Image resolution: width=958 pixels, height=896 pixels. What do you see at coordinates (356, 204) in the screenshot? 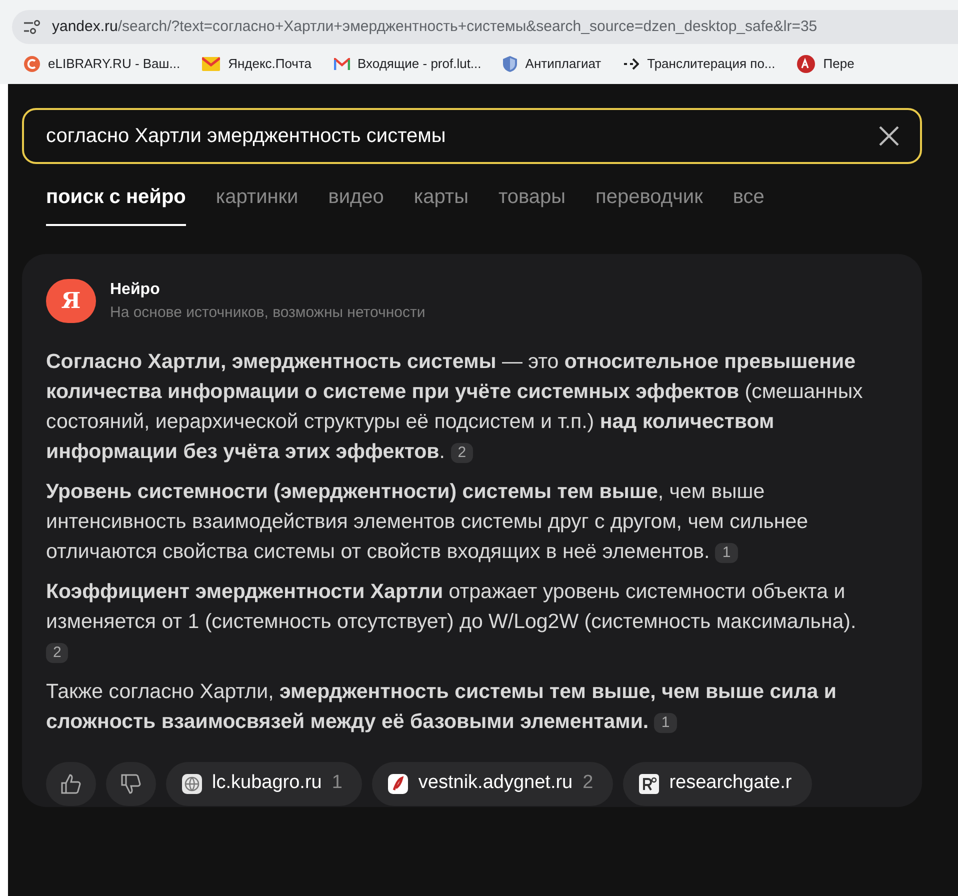
I see `search-tab: видео` at bounding box center [356, 204].